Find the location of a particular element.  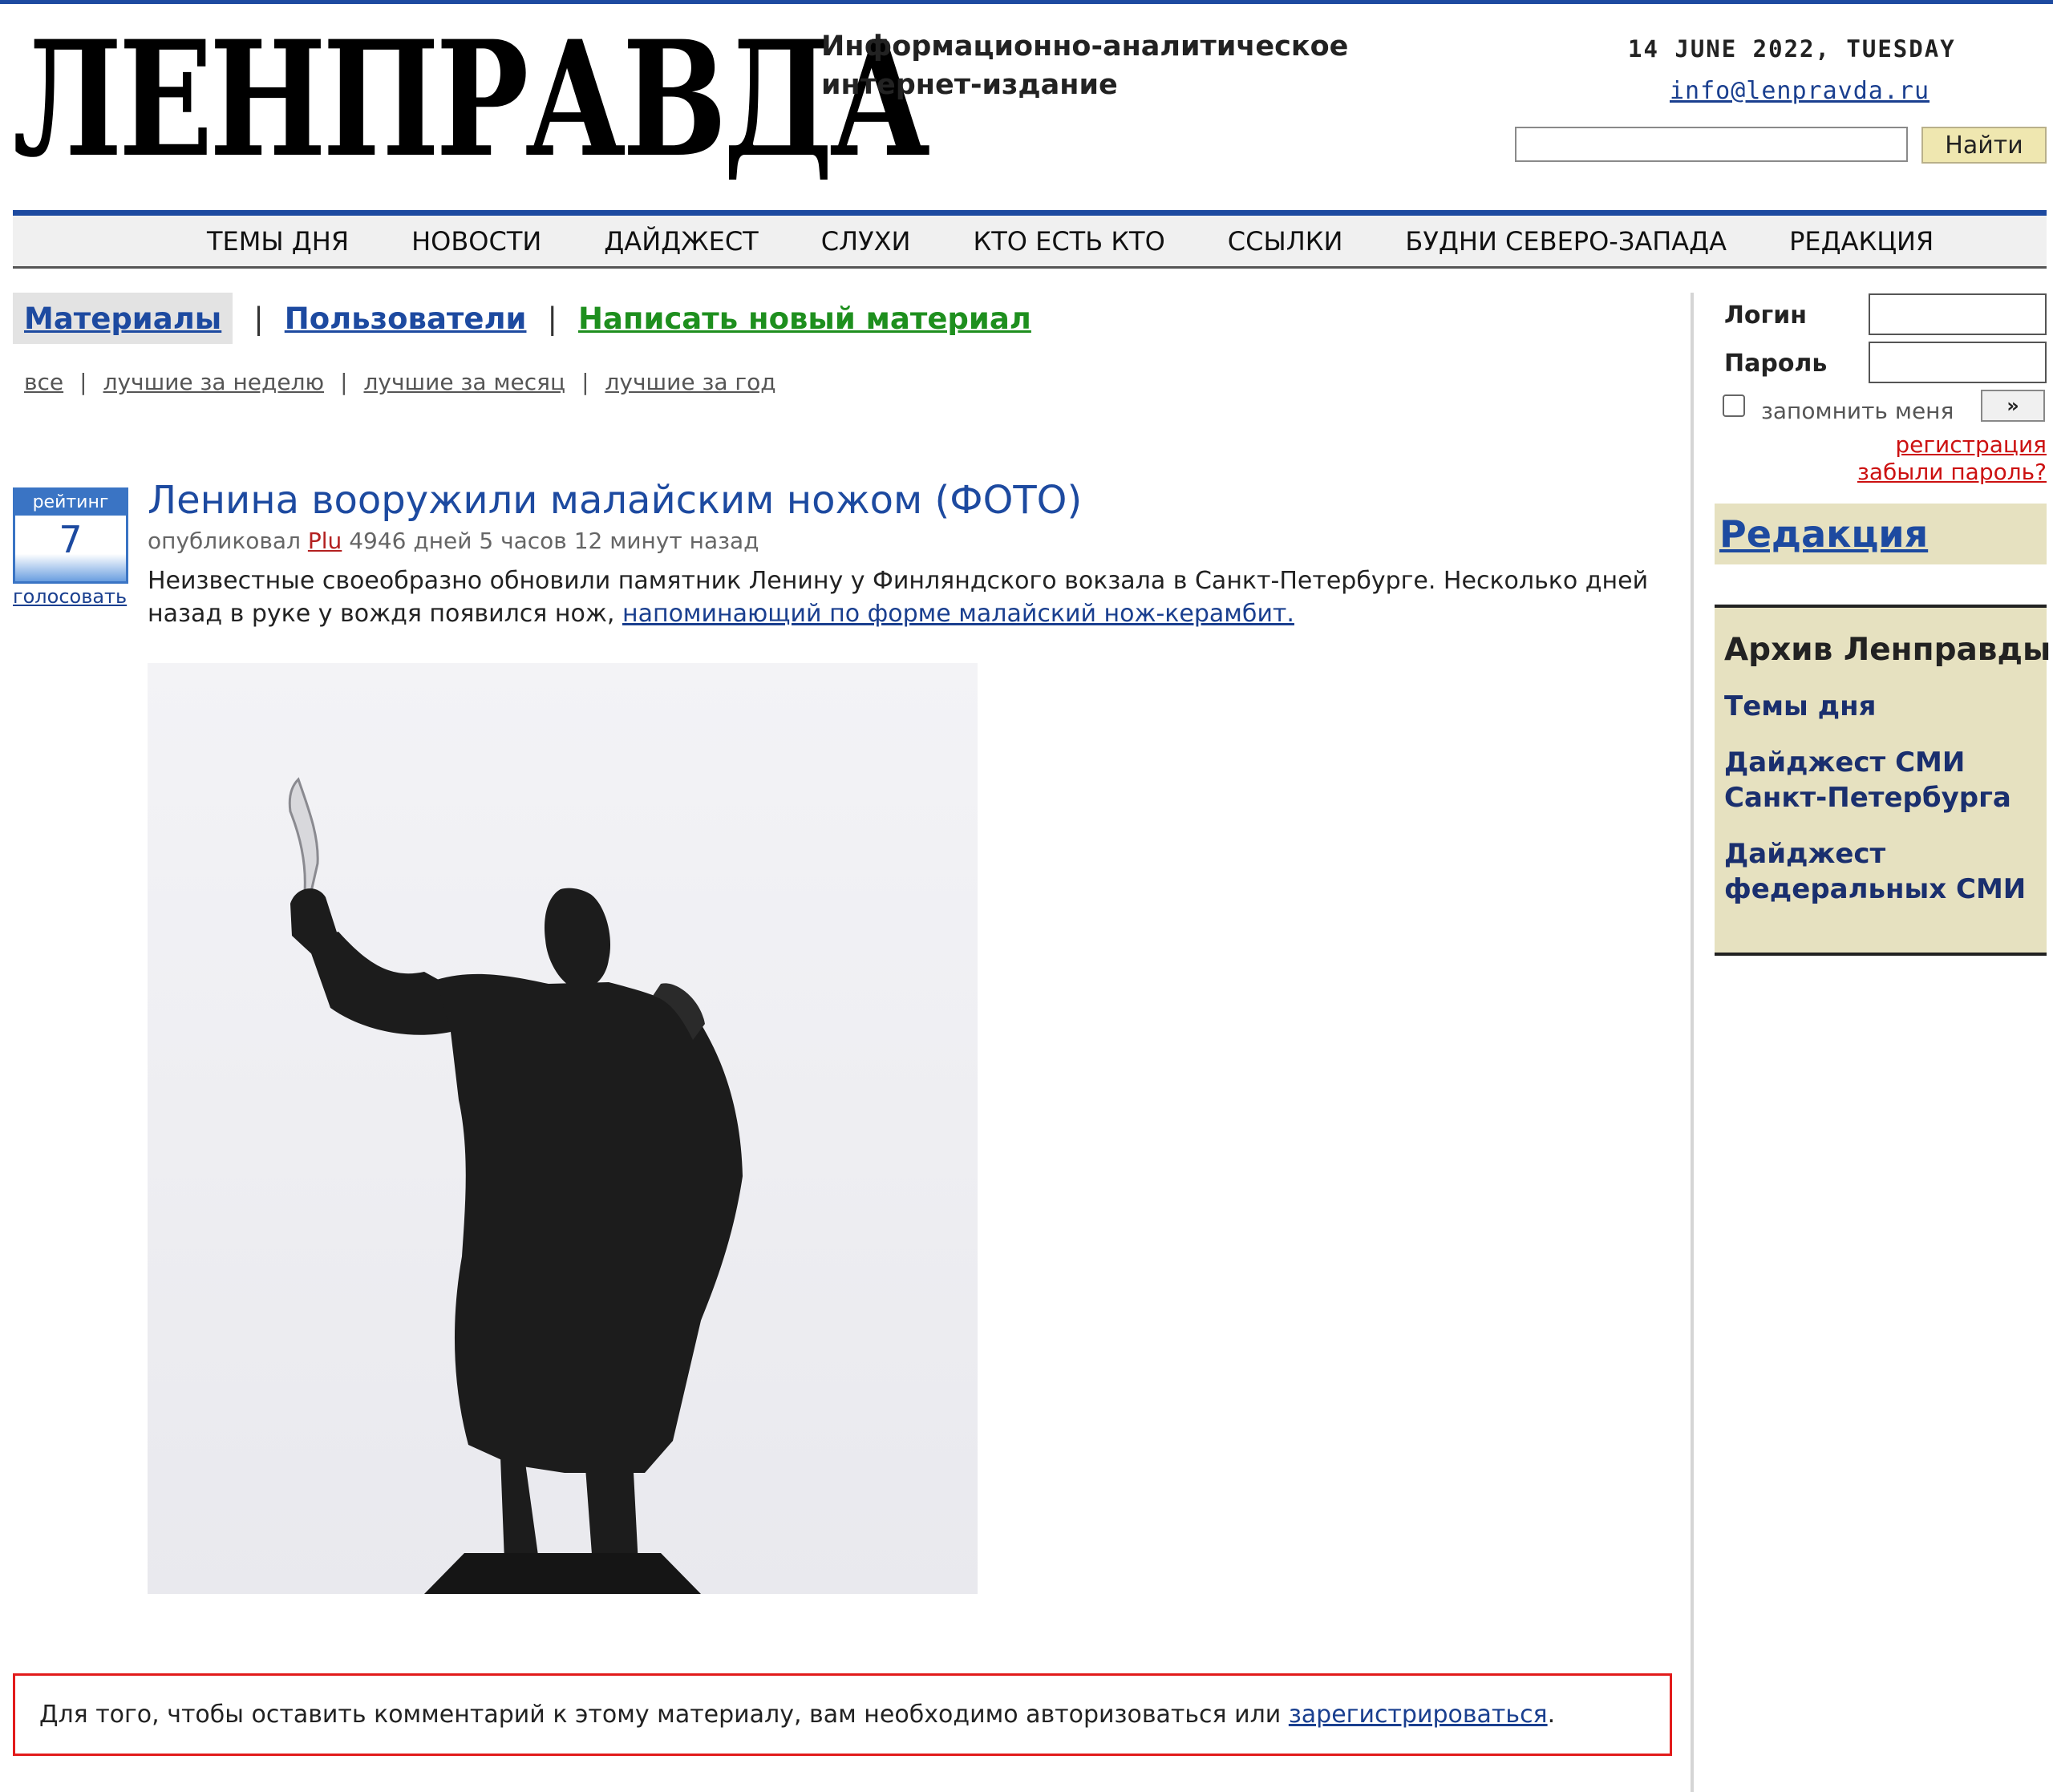

archive-title: Архив Ленправды is located at coordinates (1887, 650).